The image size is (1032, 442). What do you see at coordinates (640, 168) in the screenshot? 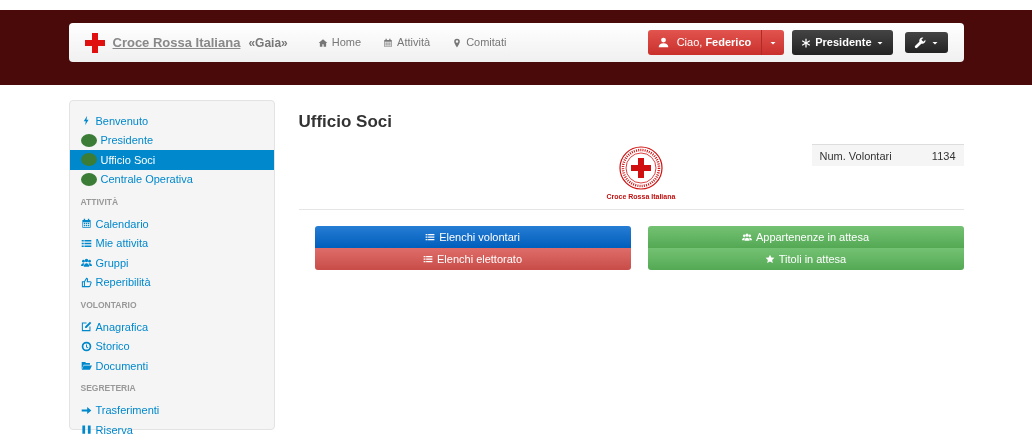
I see `cross-emblem-icon` at bounding box center [640, 168].